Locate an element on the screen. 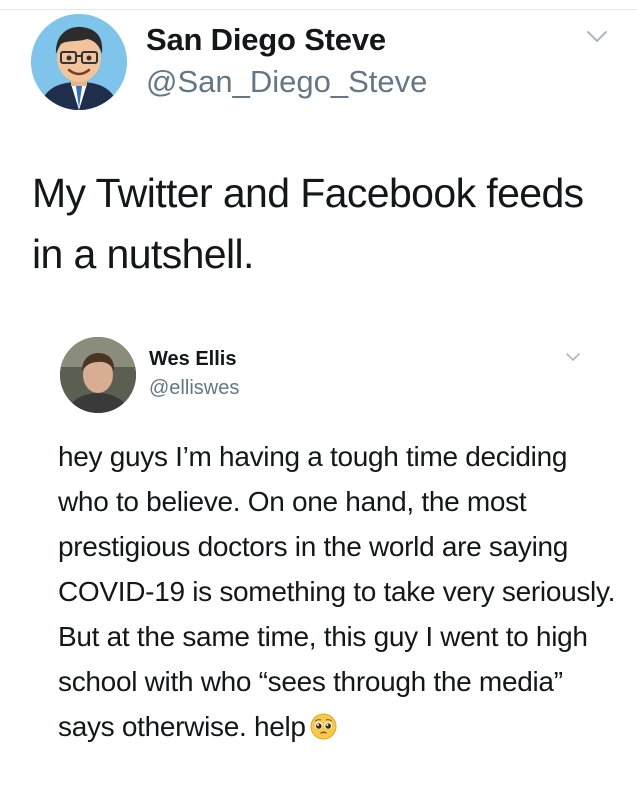  quoted-avatar is located at coordinates (98, 375).